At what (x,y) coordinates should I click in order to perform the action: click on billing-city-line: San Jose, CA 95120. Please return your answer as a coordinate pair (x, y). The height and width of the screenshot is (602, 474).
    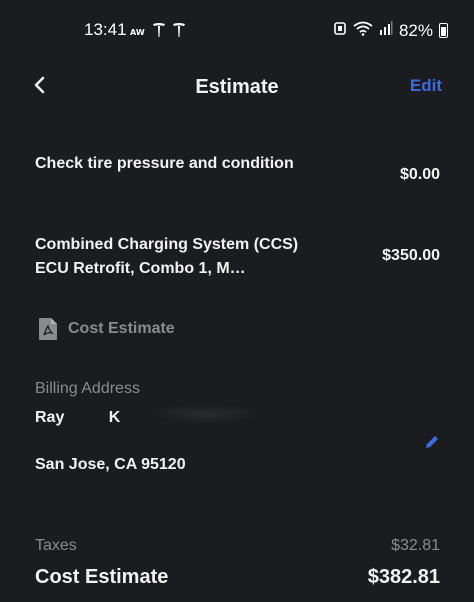
    Looking at the image, I should click on (110, 464).